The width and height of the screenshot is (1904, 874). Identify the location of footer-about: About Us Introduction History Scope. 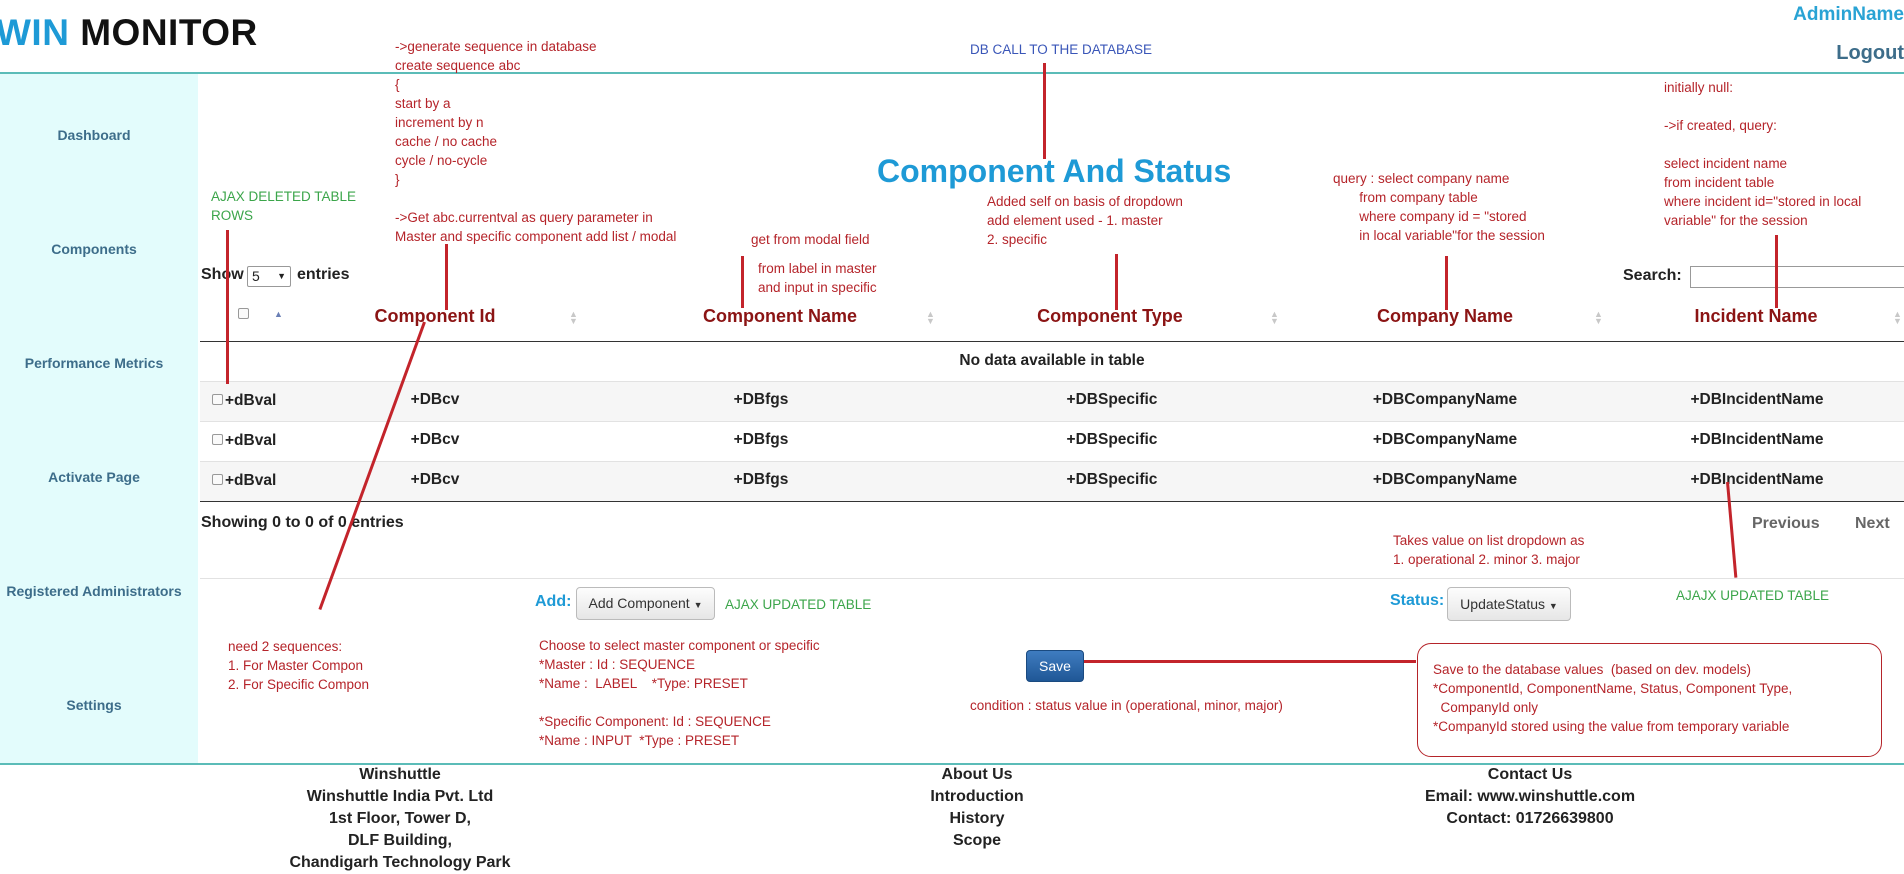
(977, 808).